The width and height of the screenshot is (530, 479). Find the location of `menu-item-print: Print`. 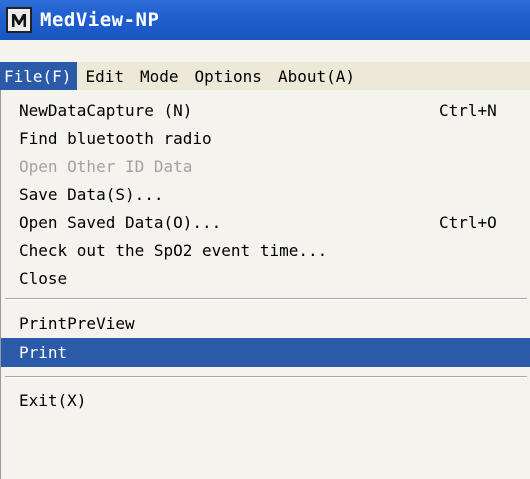

menu-item-print: Print is located at coordinates (265, 352).